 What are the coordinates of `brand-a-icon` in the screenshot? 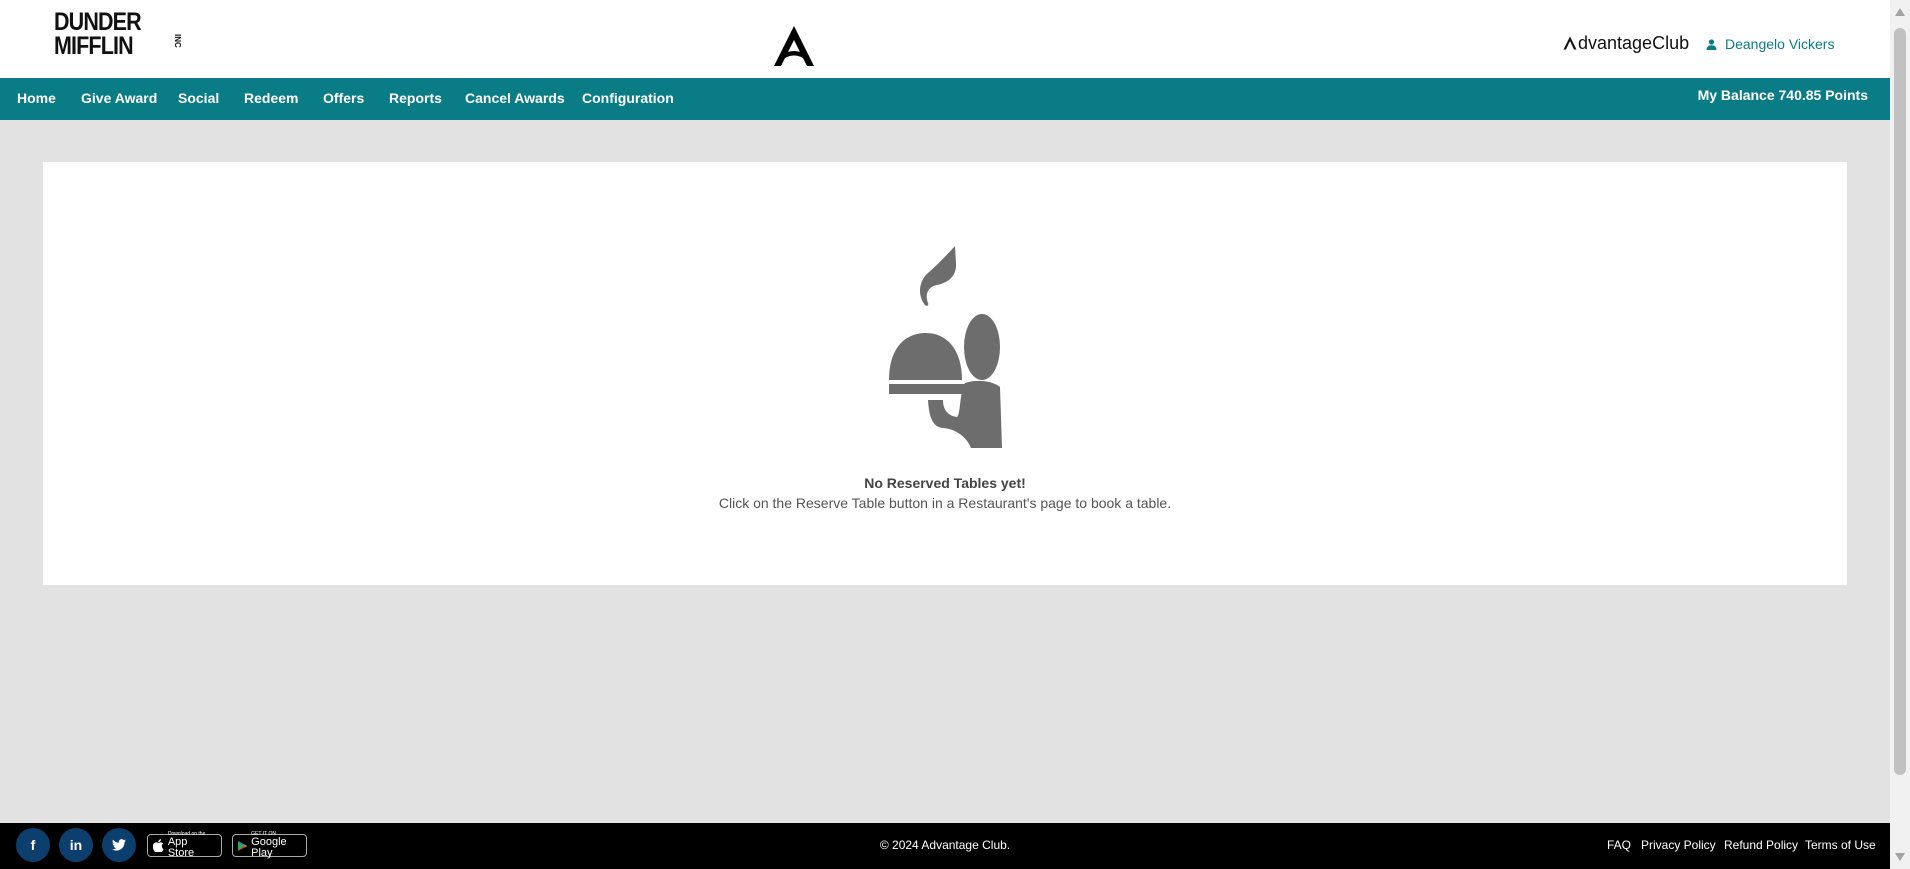 It's located at (1570, 43).